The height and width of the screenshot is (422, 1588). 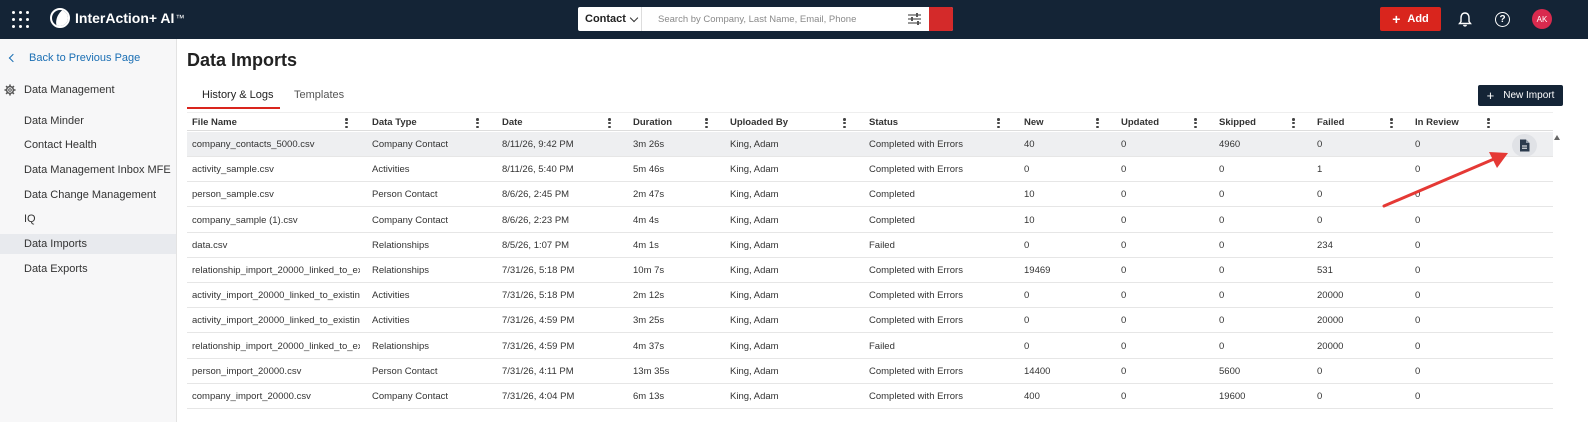 What do you see at coordinates (512, 122) in the screenshot?
I see `column-header-date: Date` at bounding box center [512, 122].